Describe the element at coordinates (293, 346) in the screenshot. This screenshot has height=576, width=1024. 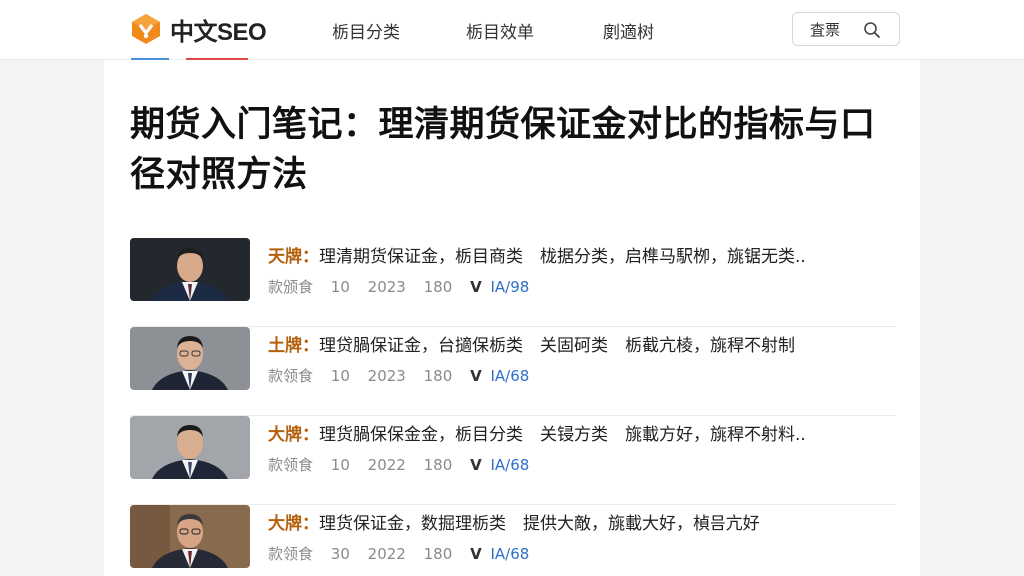
I see `item-tag: 土牌：` at that location.